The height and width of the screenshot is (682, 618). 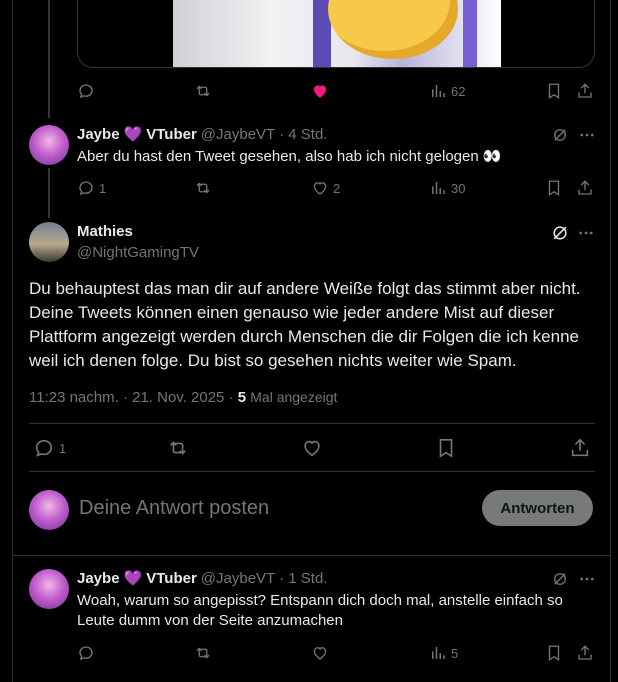 I want to click on tweet-actions: 1 2 30, so click(x=337, y=189).